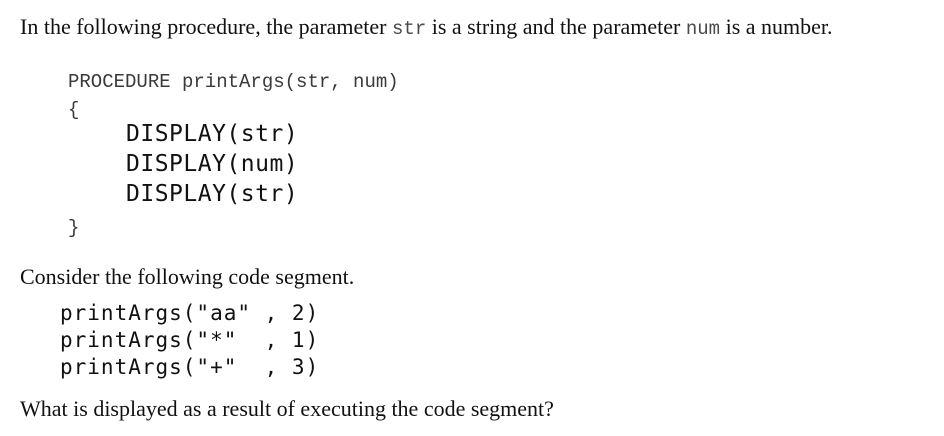 The width and height of the screenshot is (944, 436). Describe the element at coordinates (74, 228) in the screenshot. I see `procedure-close-brace: }` at that location.